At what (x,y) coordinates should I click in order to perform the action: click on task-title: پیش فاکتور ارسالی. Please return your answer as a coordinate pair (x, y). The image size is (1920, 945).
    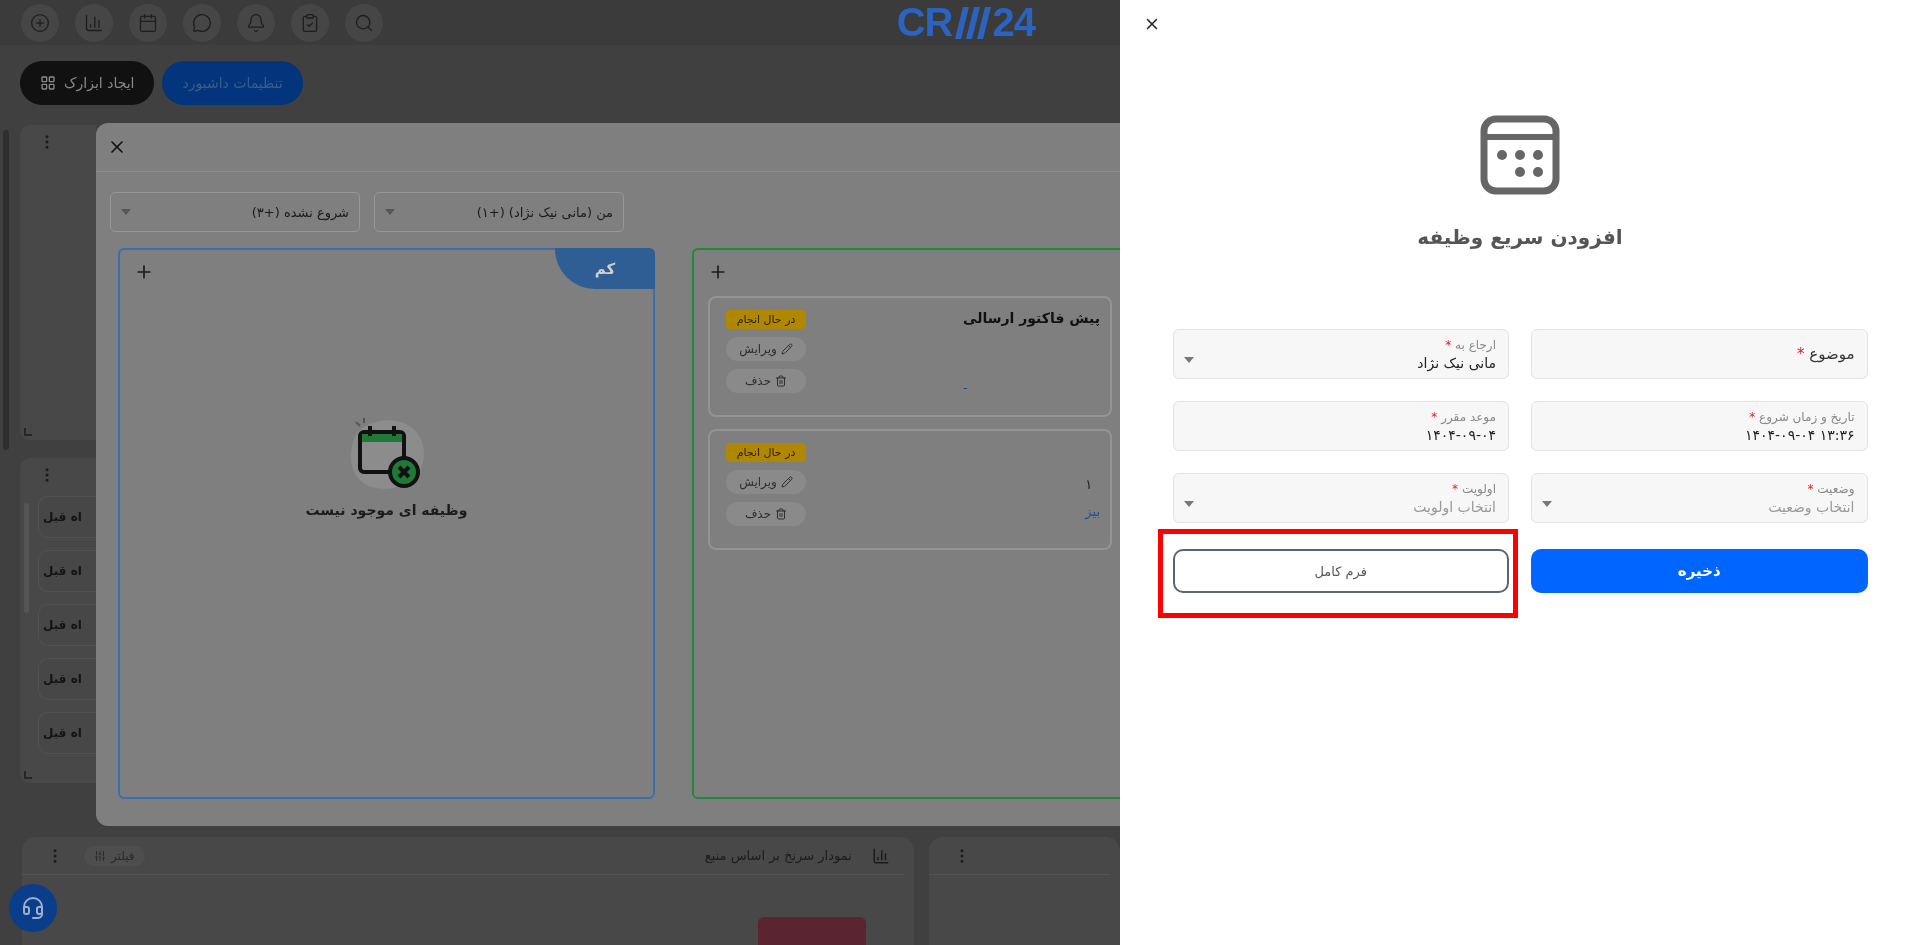
    Looking at the image, I should click on (1031, 318).